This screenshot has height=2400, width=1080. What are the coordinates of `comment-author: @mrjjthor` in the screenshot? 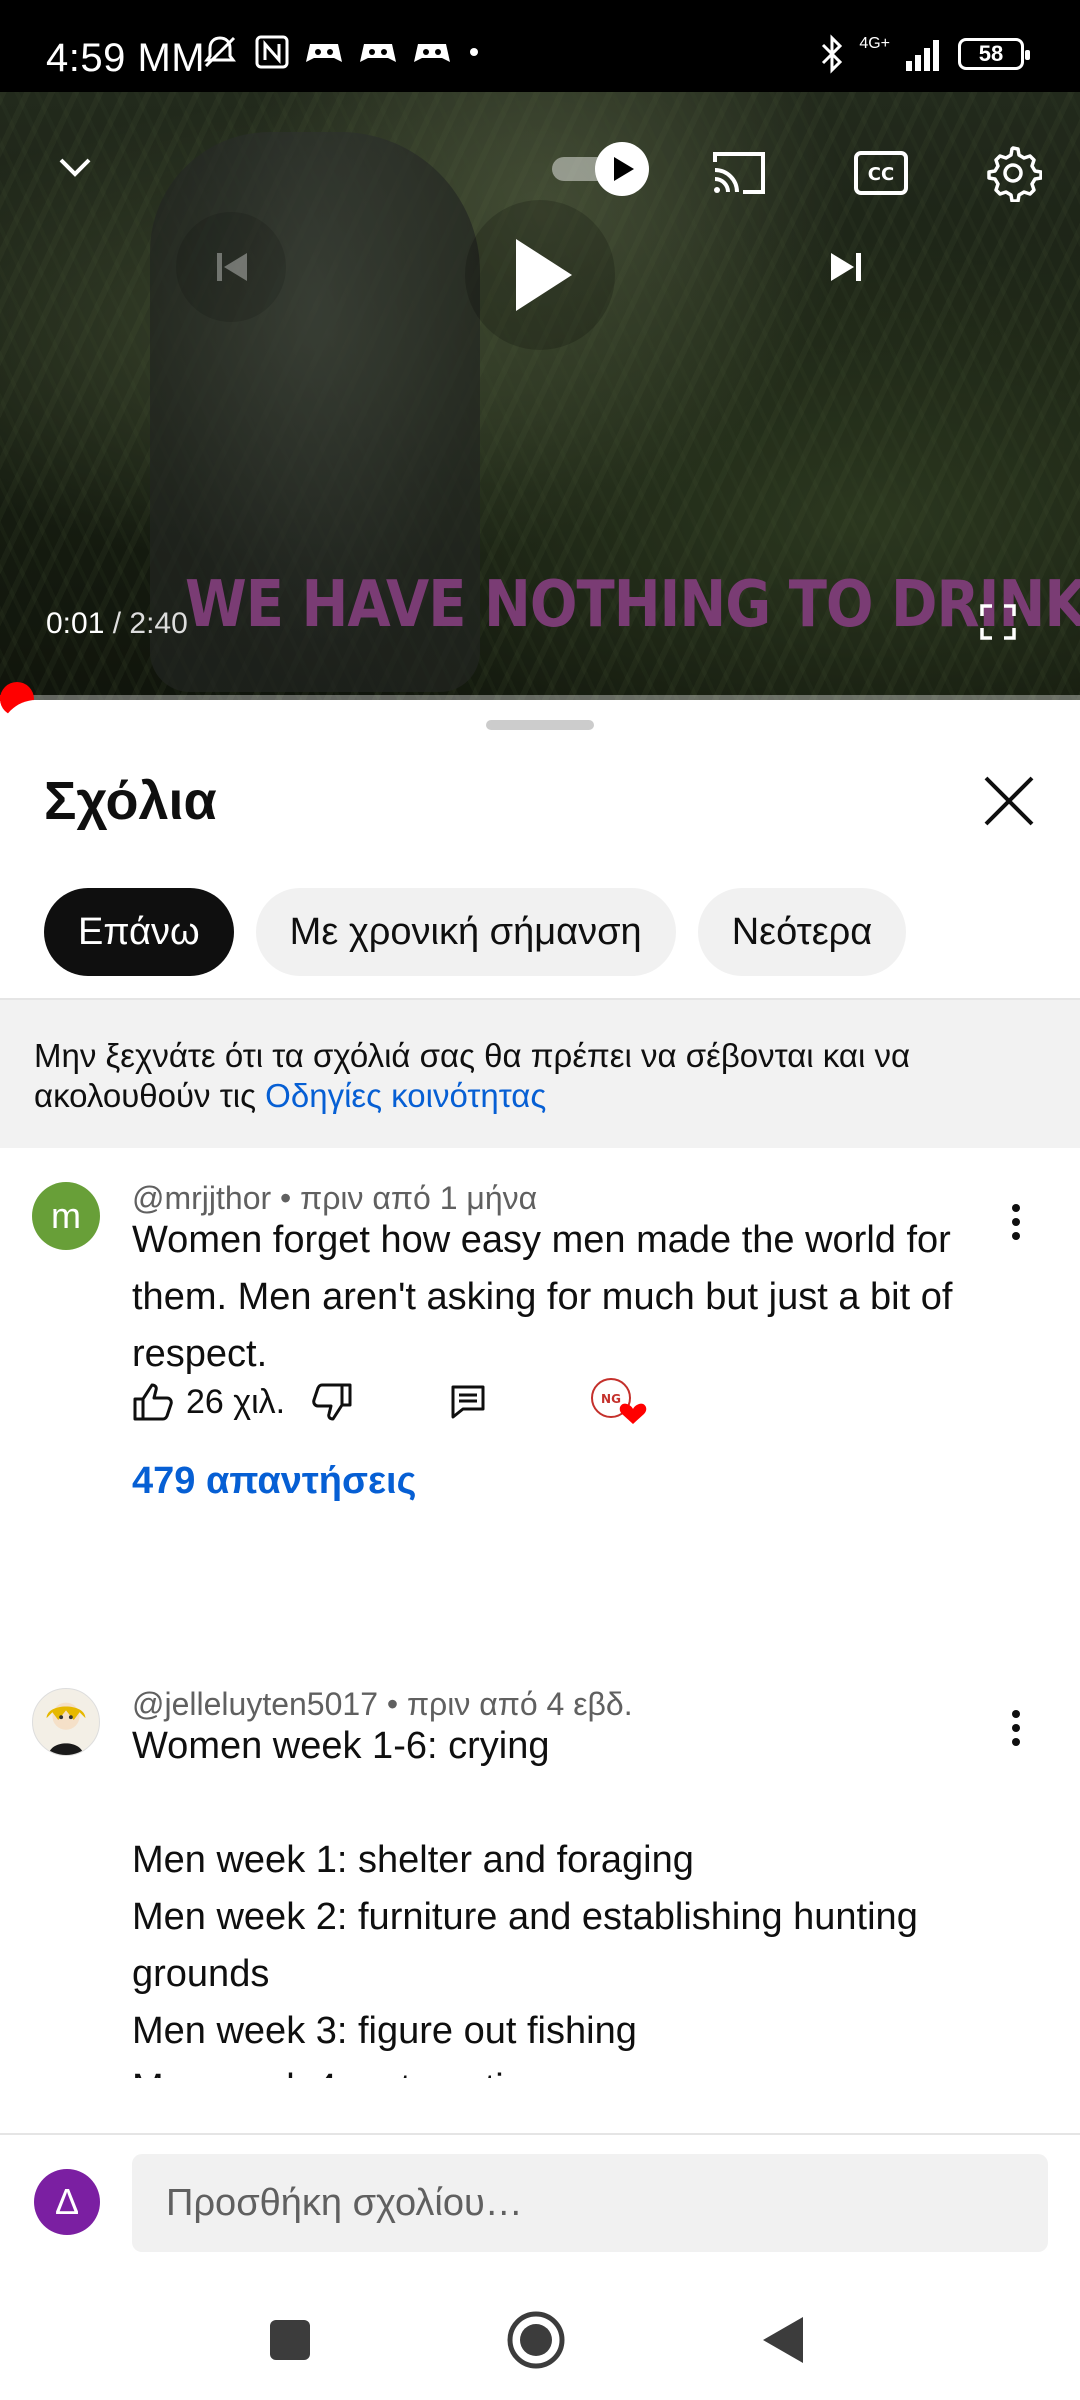 It's located at (201, 1198).